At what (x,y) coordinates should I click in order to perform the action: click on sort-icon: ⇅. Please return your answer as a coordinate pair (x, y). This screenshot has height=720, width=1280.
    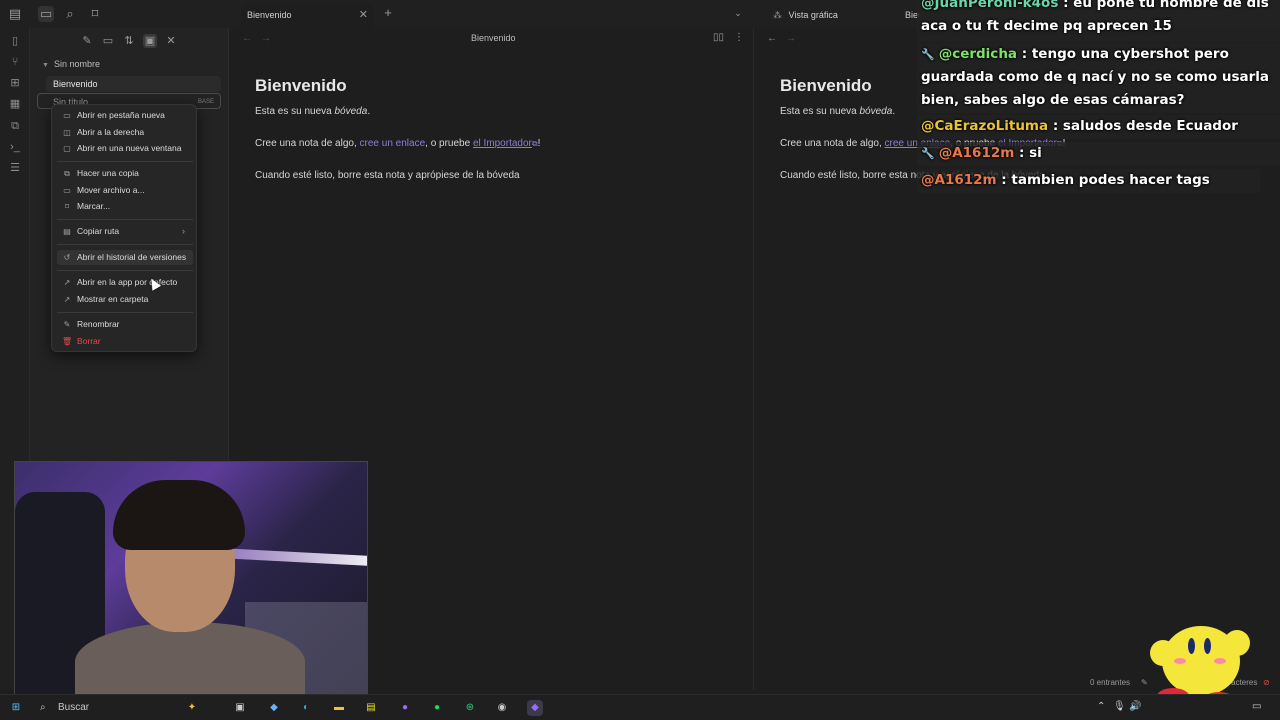
    Looking at the image, I should click on (129, 41).